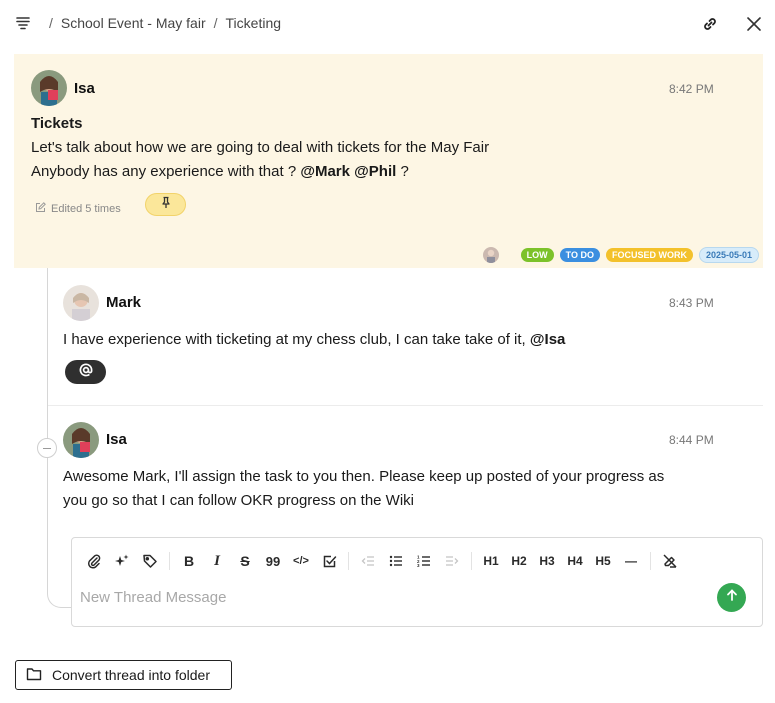  What do you see at coordinates (691, 89) in the screenshot?
I see `message-time: 8:42 PM` at bounding box center [691, 89].